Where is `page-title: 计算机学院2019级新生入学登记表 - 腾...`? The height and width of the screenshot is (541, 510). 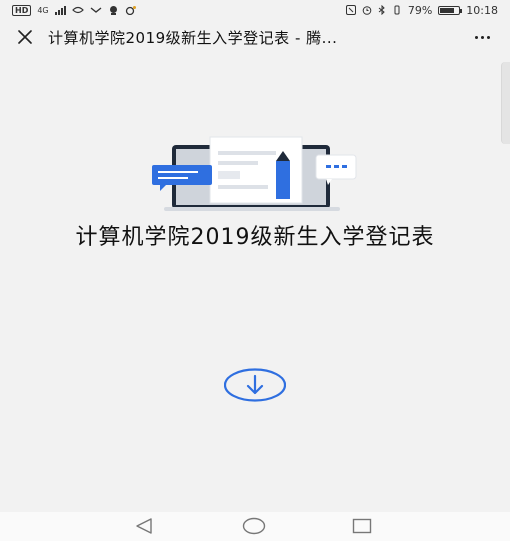
page-title: 计算机学院2019级新生入学登记表 - 腾... is located at coordinates (193, 37).